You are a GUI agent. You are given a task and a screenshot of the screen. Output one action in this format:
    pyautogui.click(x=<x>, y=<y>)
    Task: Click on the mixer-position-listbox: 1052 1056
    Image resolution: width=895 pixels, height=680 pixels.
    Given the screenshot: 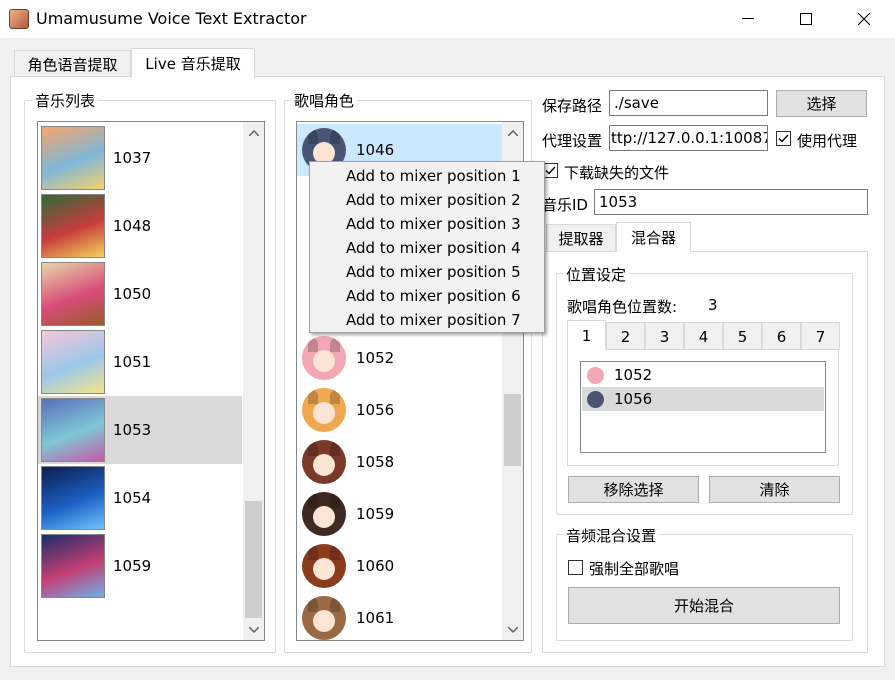 What is the action you would take?
    pyautogui.click(x=703, y=407)
    